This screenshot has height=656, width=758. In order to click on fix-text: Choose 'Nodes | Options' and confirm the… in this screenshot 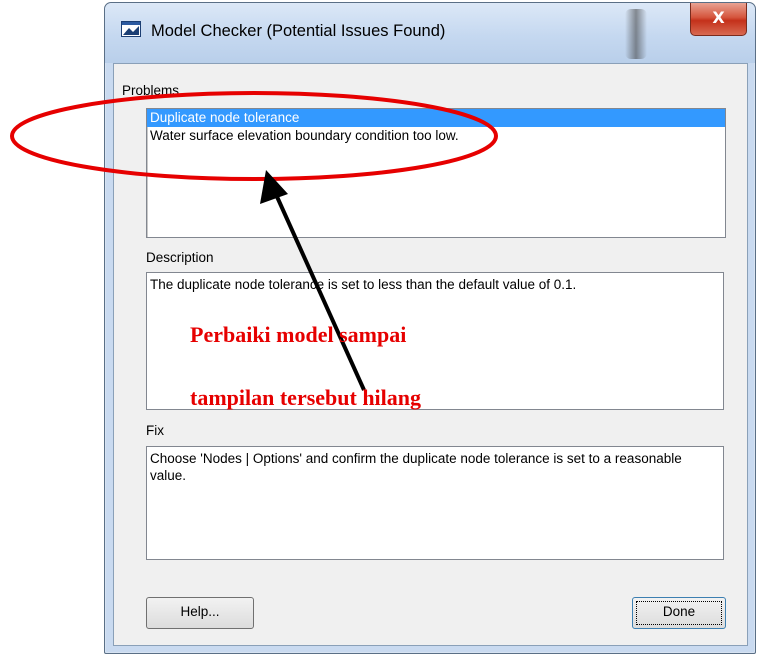, I will do `click(435, 503)`.